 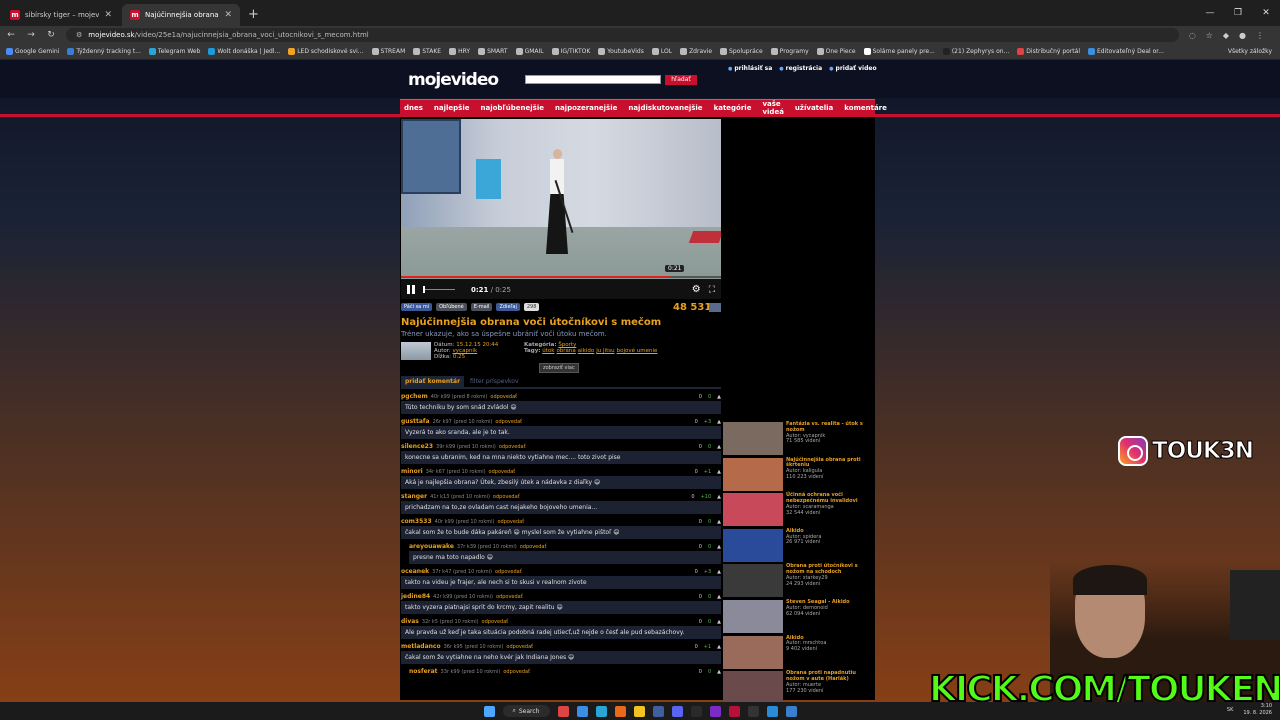 I want to click on like-count: +1, so click(x=707, y=647).